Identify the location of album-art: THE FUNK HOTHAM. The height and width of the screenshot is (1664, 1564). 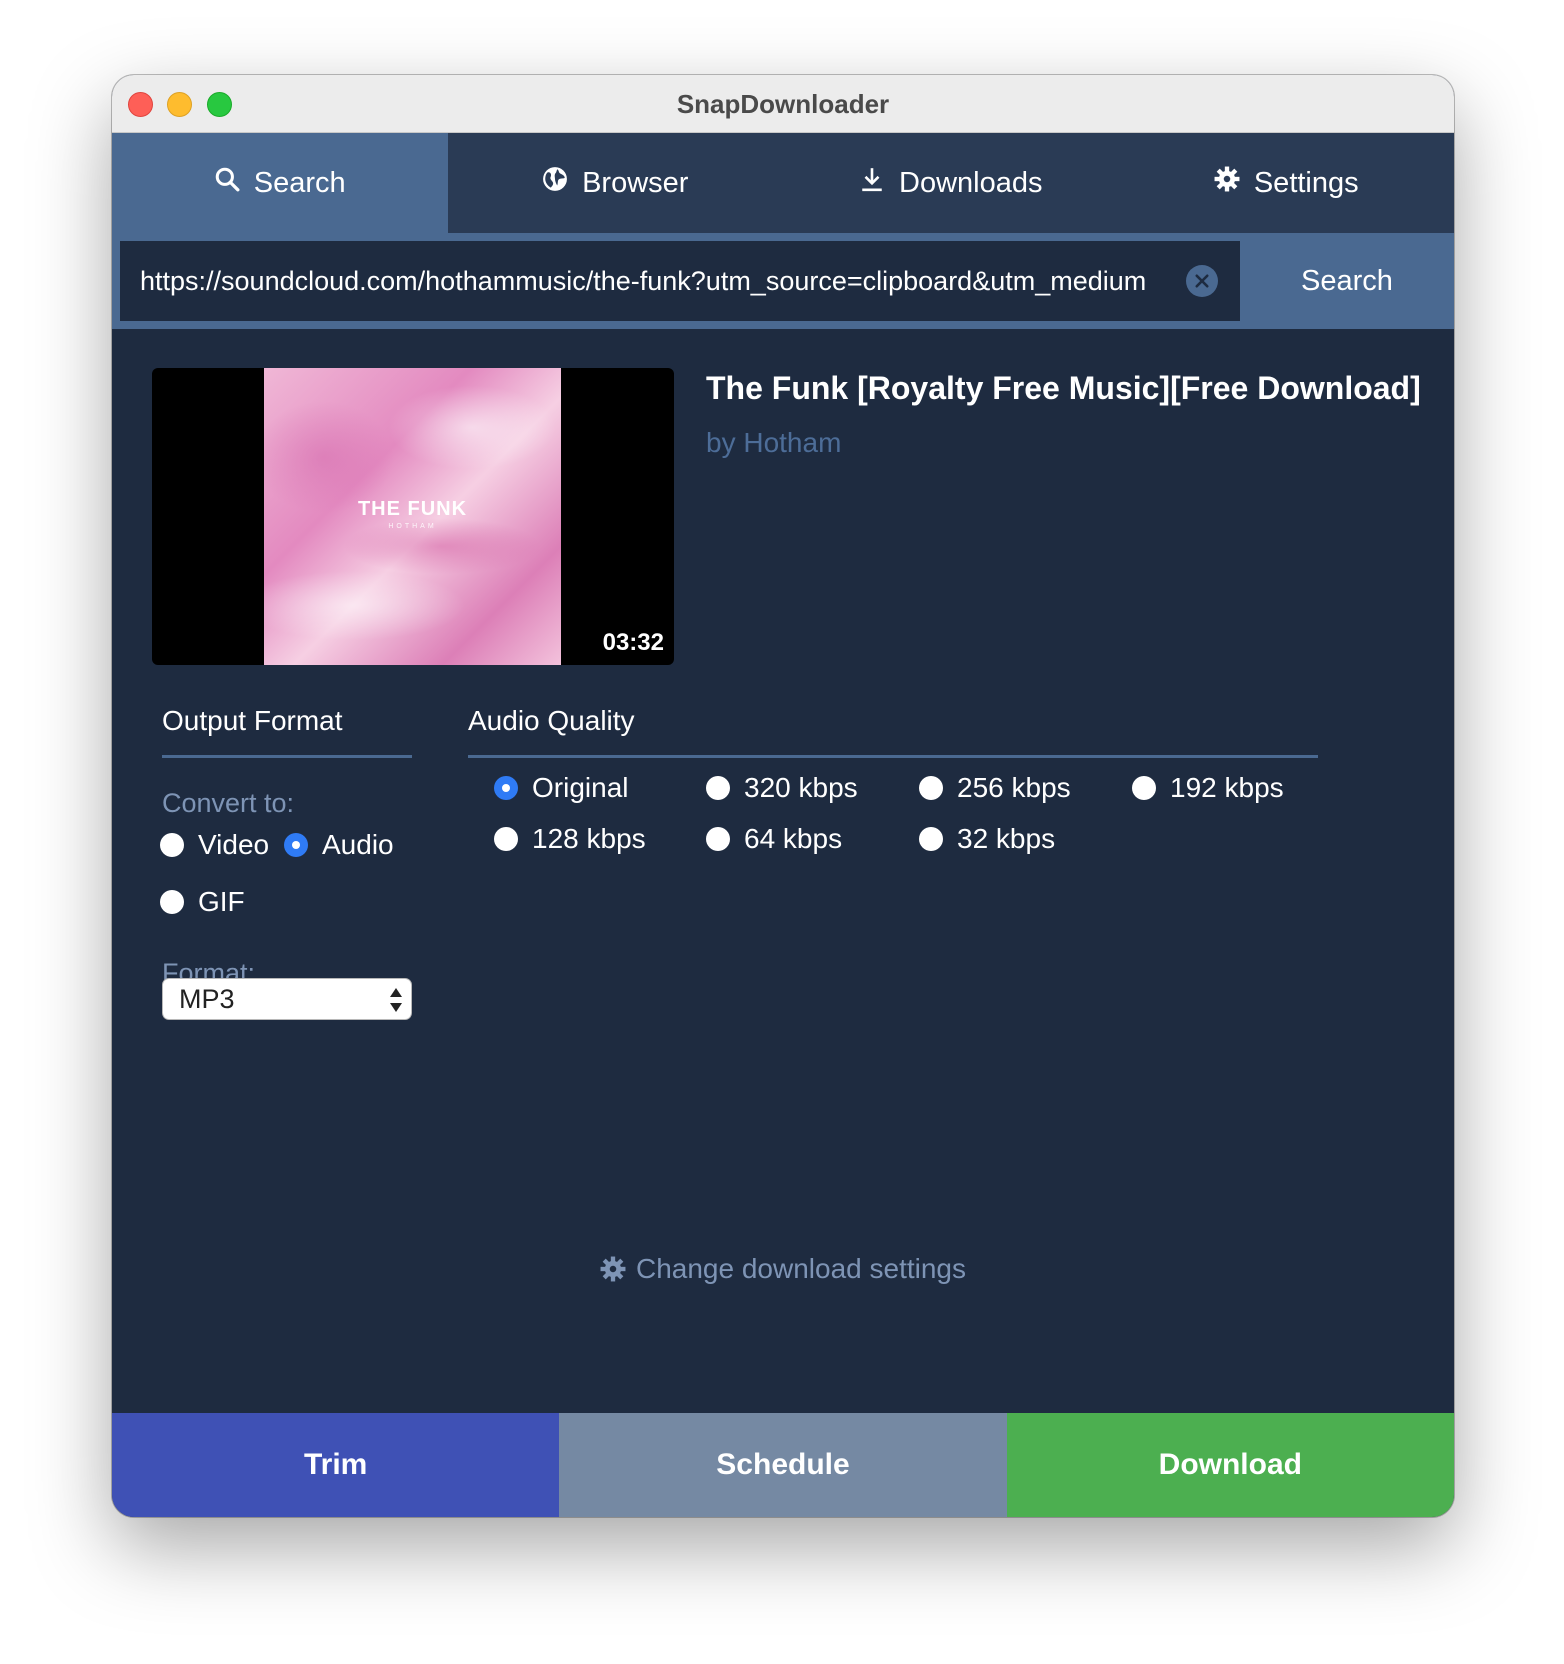
(412, 516).